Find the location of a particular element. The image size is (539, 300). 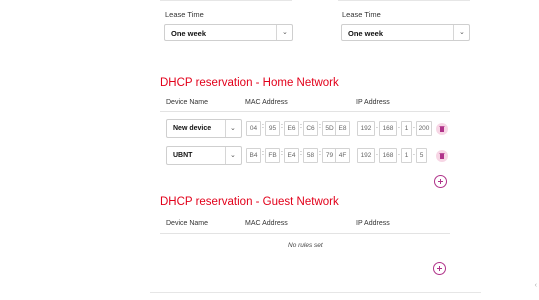

guest-network-title: DHCP reservation - Guest Network is located at coordinates (249, 202).